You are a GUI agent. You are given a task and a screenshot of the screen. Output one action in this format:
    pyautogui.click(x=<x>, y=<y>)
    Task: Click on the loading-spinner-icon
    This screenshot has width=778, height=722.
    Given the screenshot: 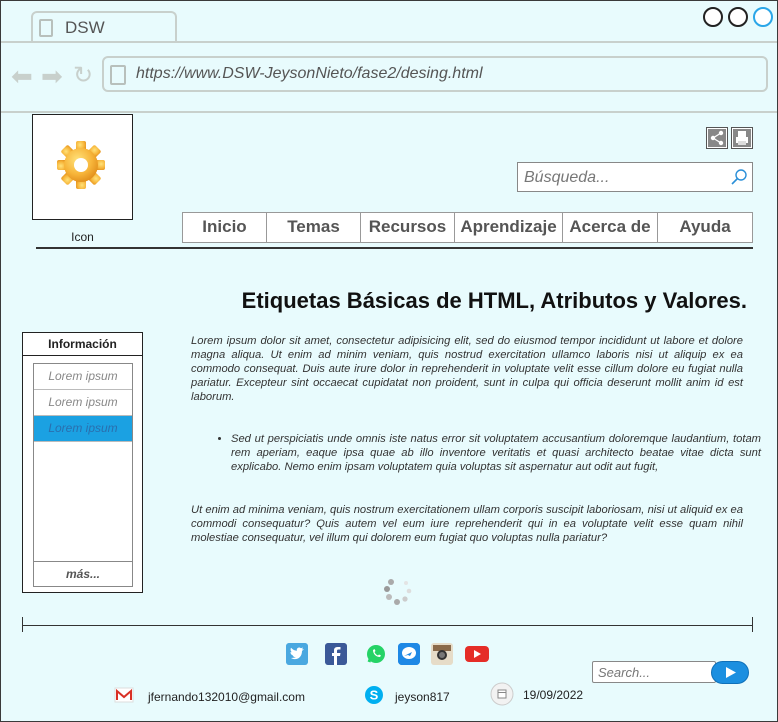 What is the action you would take?
    pyautogui.click(x=398, y=592)
    